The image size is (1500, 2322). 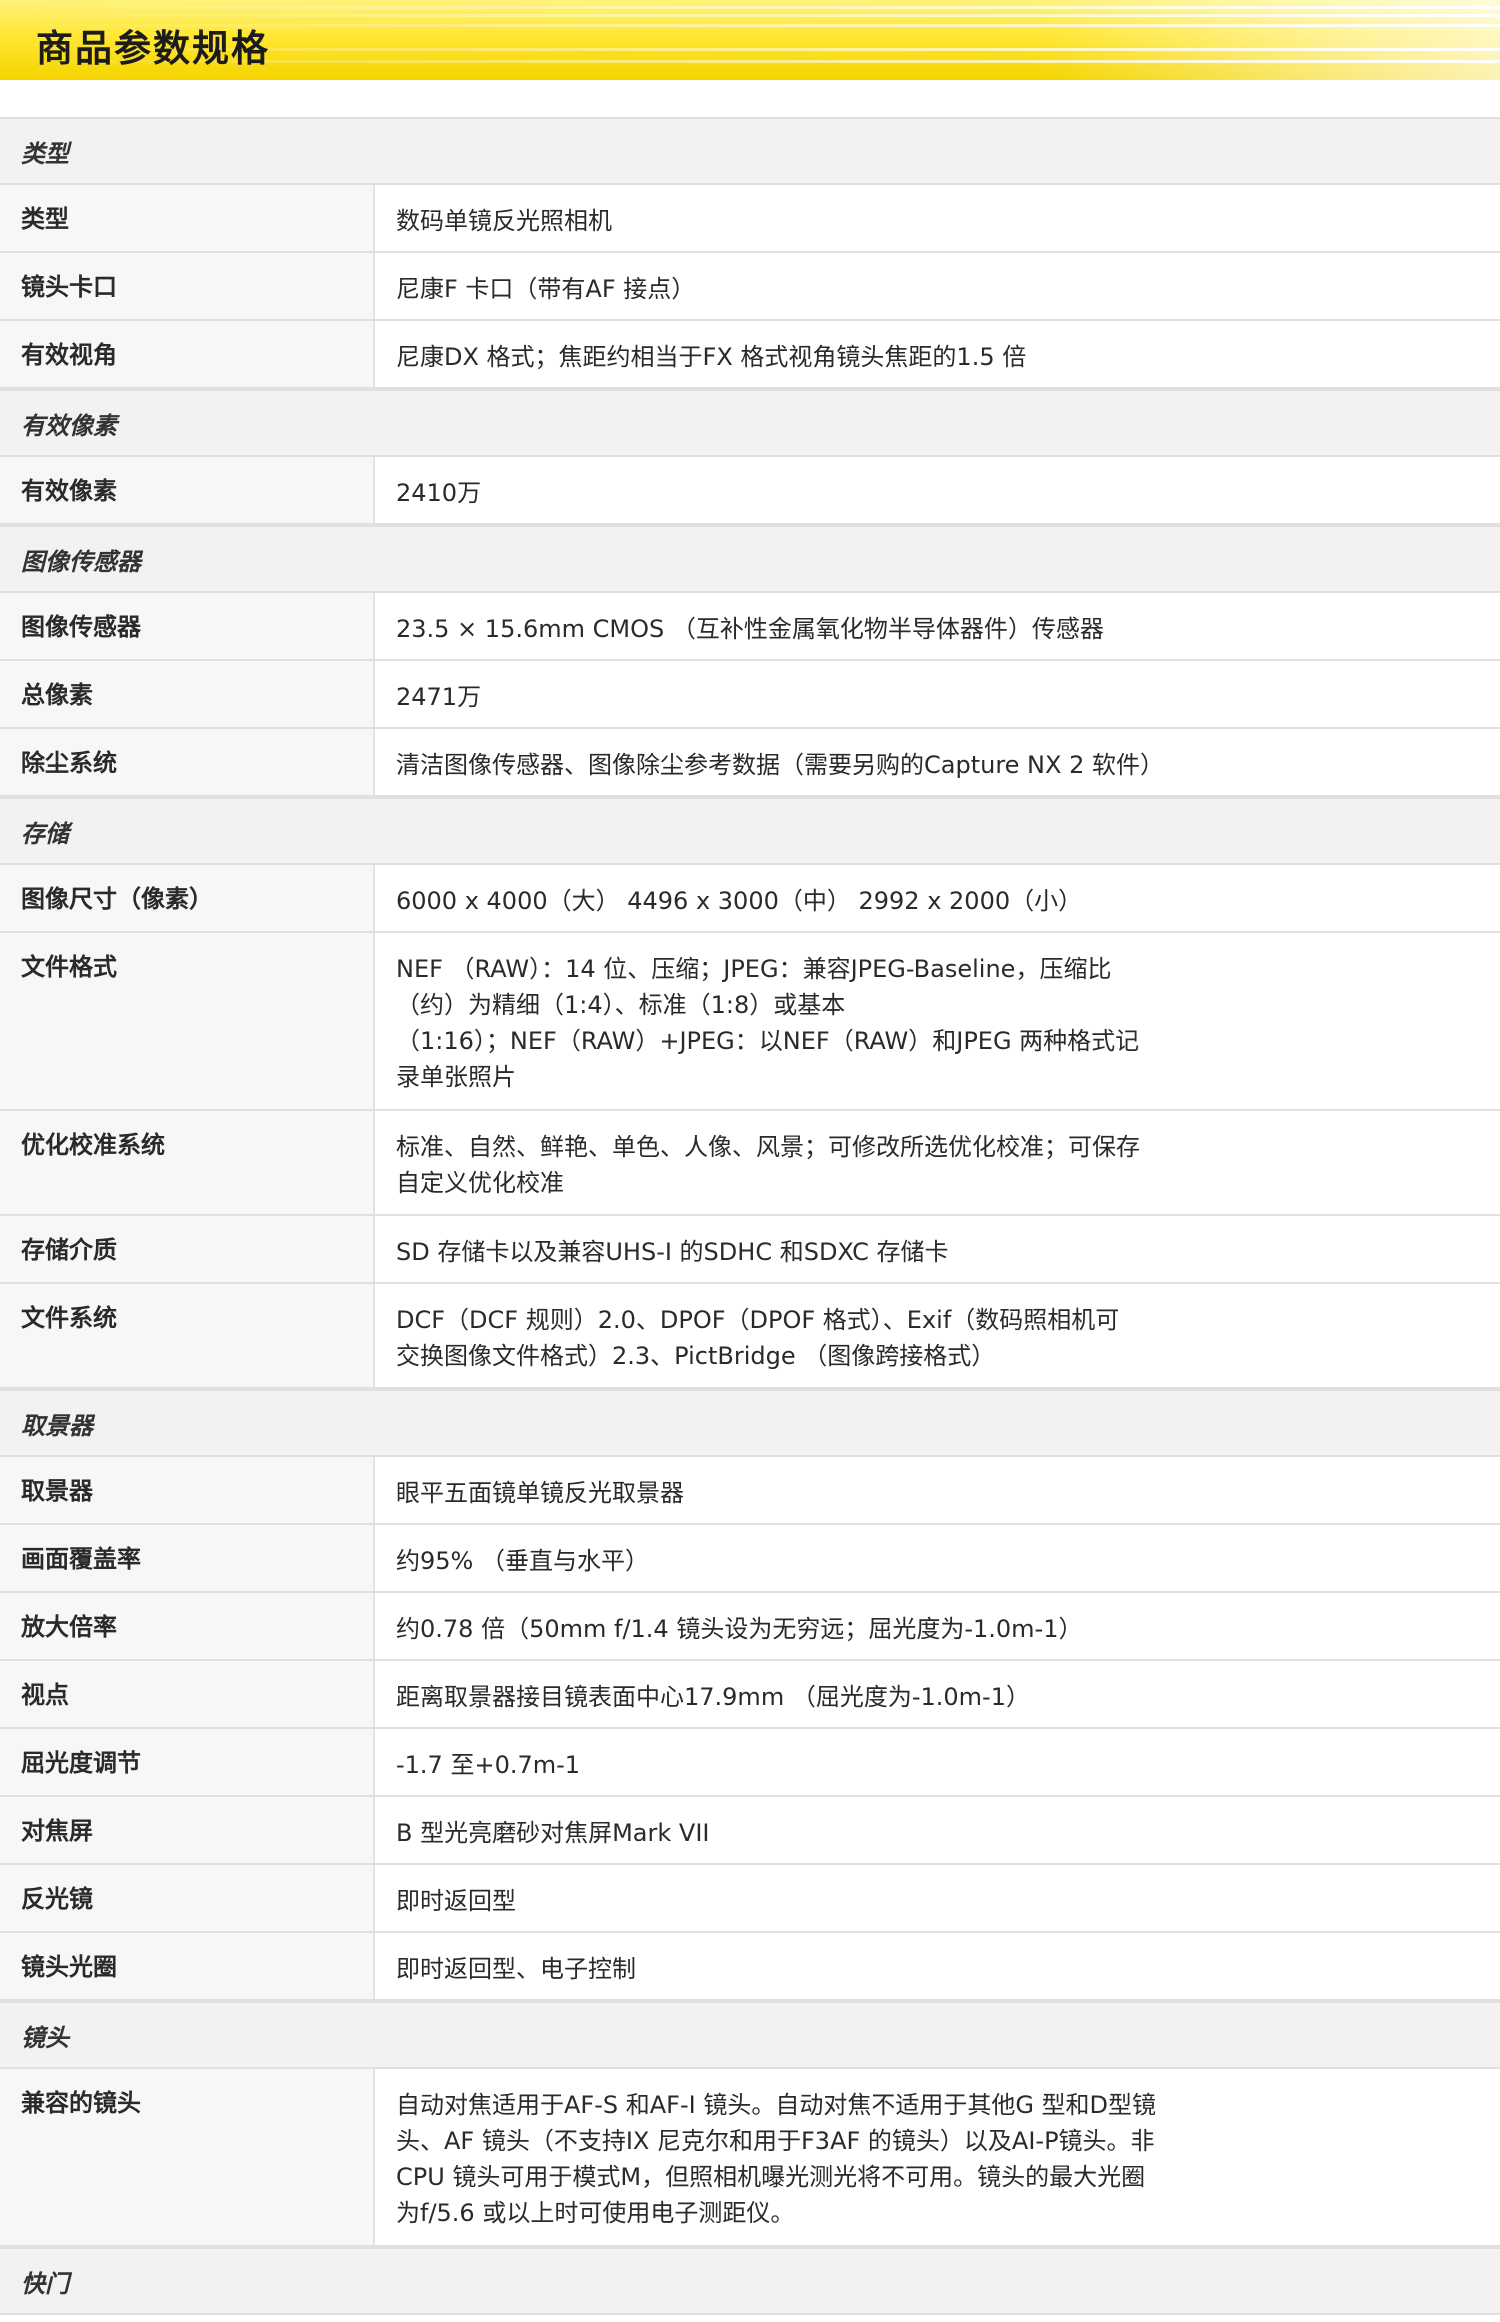 I want to click on section-header: 类型, so click(x=750, y=151).